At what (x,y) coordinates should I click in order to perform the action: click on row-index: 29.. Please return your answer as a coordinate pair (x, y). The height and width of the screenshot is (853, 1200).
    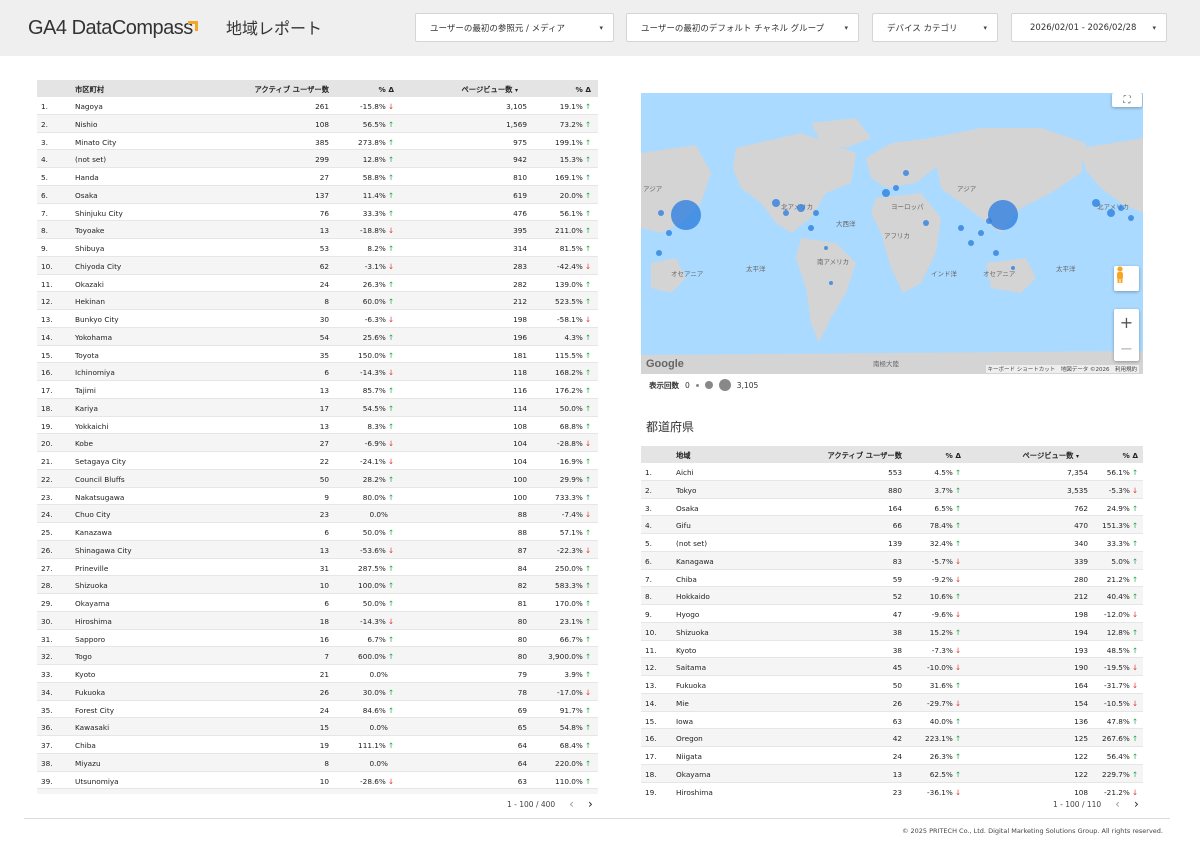
    Looking at the image, I should click on (47, 603).